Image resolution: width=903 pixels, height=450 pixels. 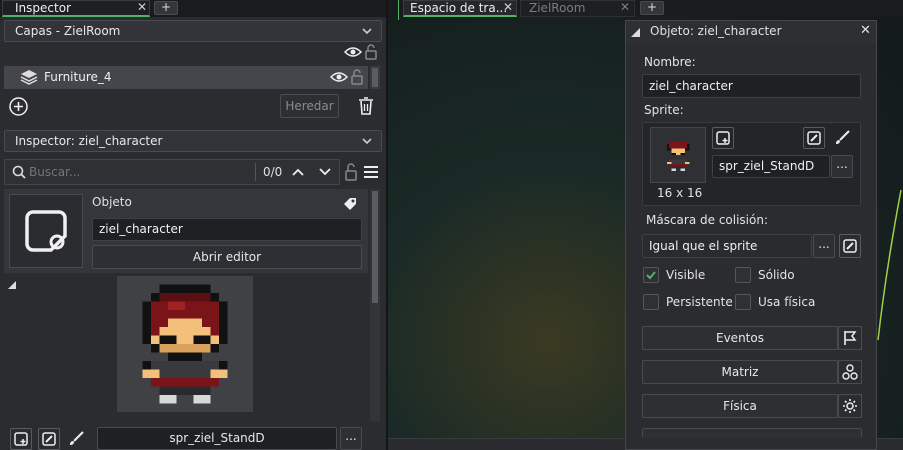 I want to click on layers-dropdown-label: Capas - ZielRoom, so click(x=68, y=31).